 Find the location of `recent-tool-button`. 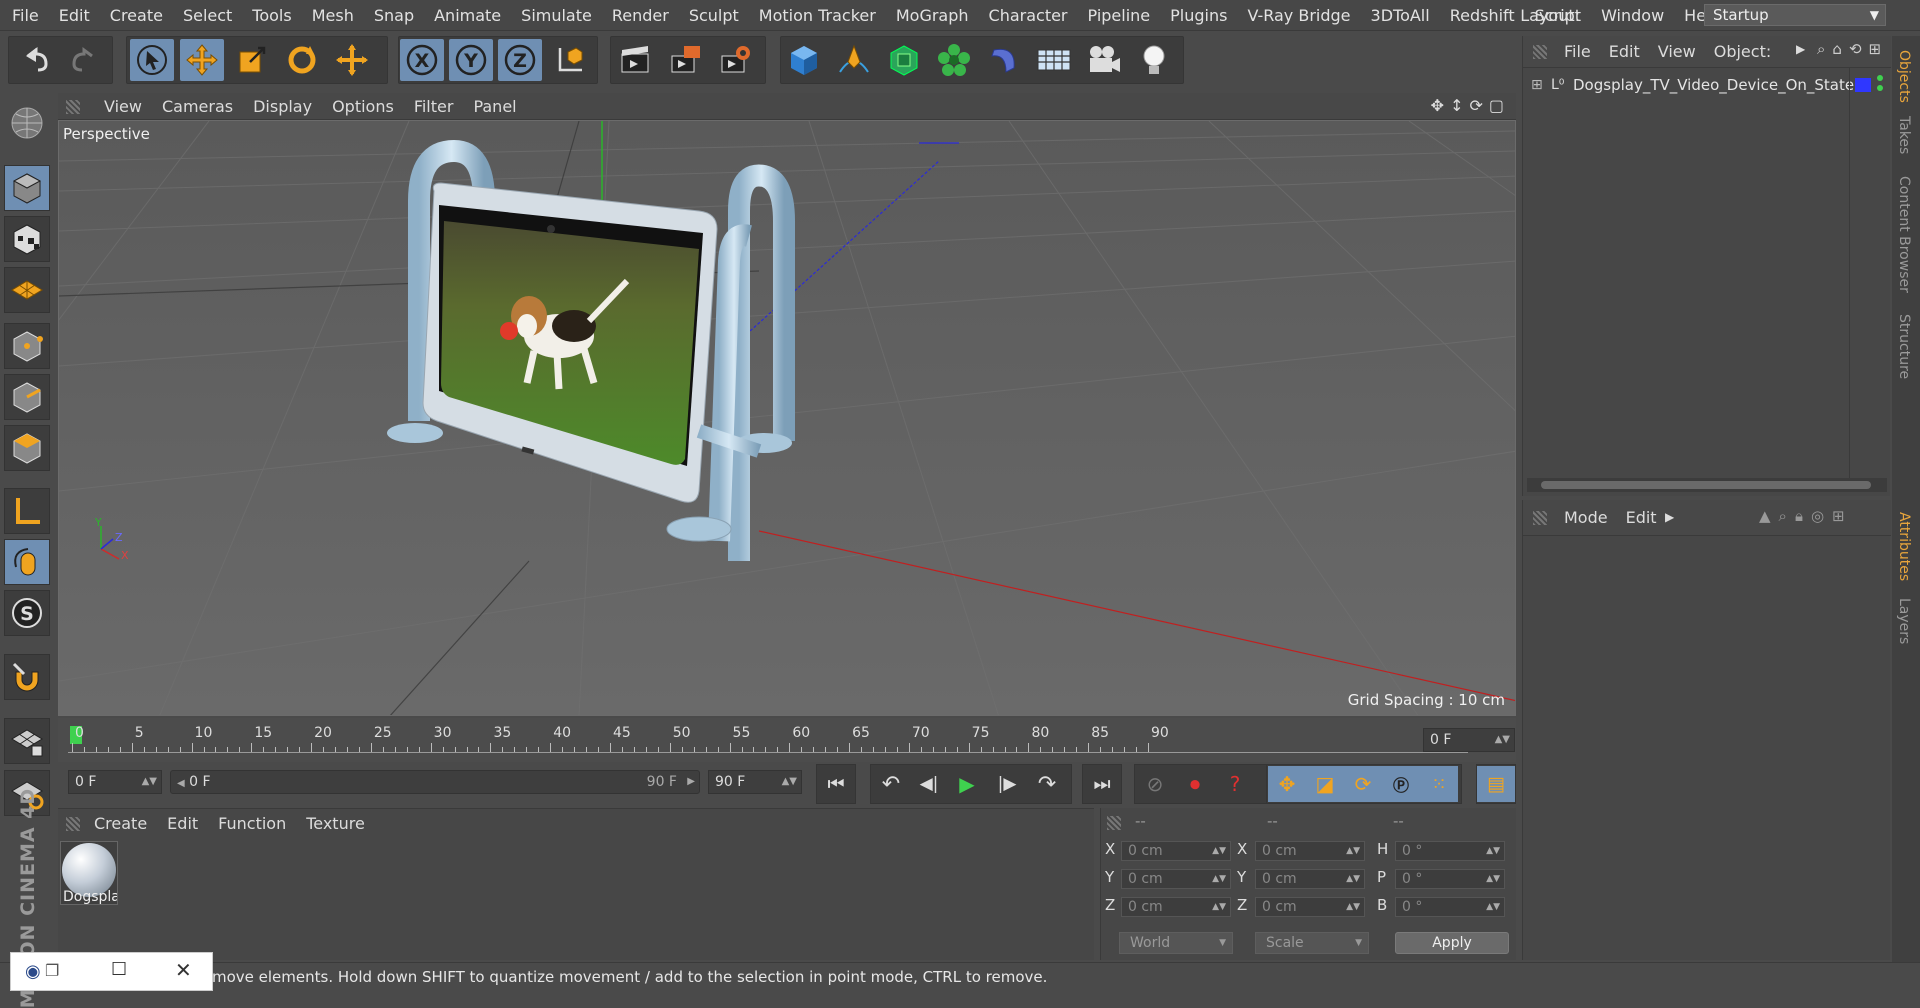

recent-tool-button is located at coordinates (352, 60).